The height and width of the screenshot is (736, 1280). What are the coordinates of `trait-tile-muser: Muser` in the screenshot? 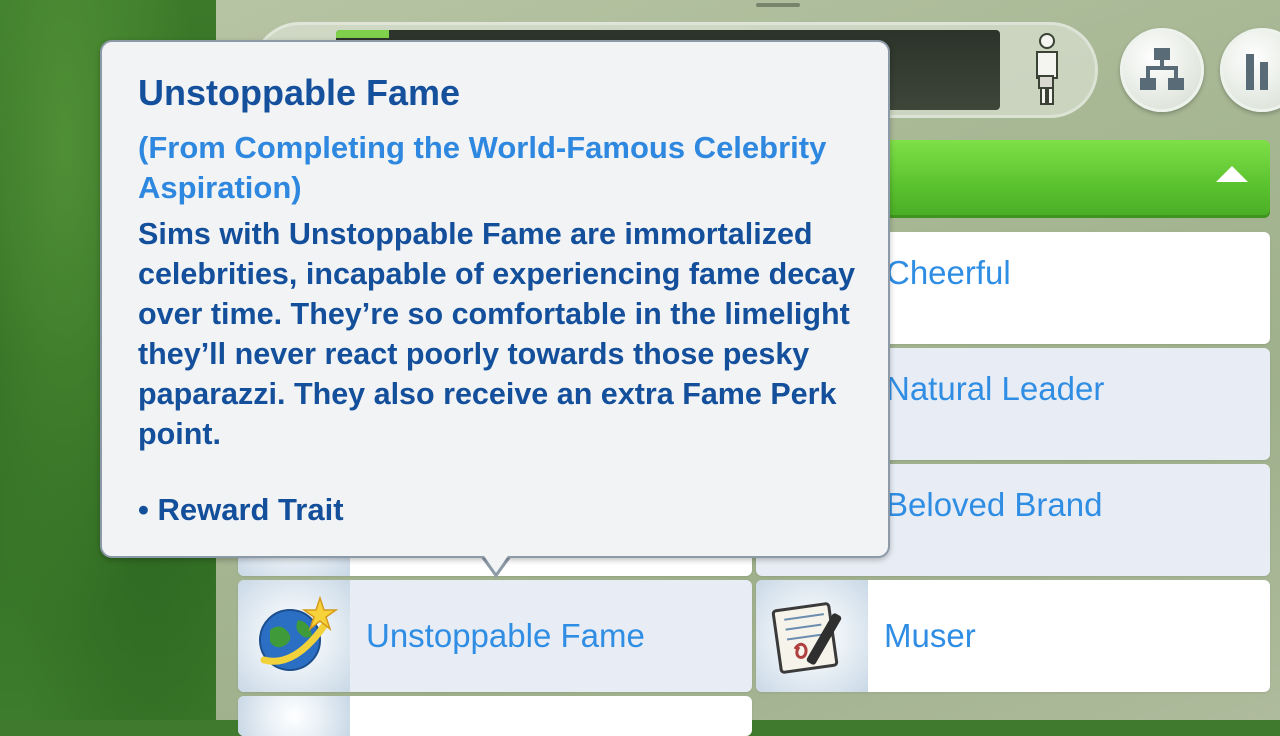 It's located at (1013, 636).